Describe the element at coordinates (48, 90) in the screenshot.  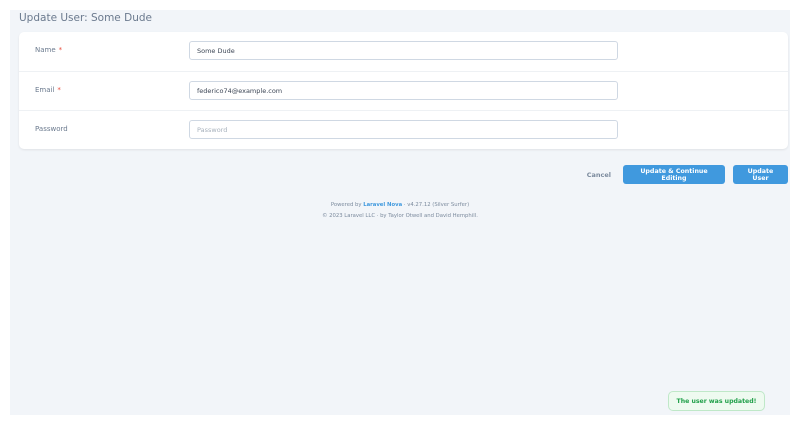
I see `email-label: Email *` at that location.